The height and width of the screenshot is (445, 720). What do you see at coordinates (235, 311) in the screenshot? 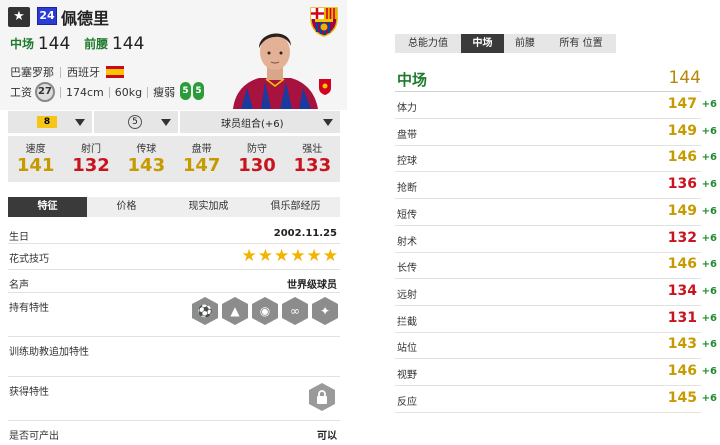
I see `long-shot-trait-icon: ▲` at bounding box center [235, 311].